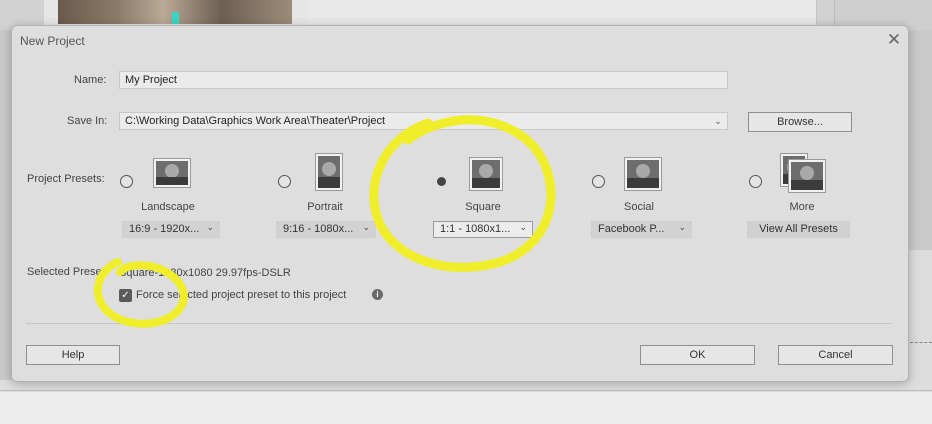 This screenshot has width=932, height=424. What do you see at coordinates (52, 41) in the screenshot?
I see `dialog-title: New Project` at bounding box center [52, 41].